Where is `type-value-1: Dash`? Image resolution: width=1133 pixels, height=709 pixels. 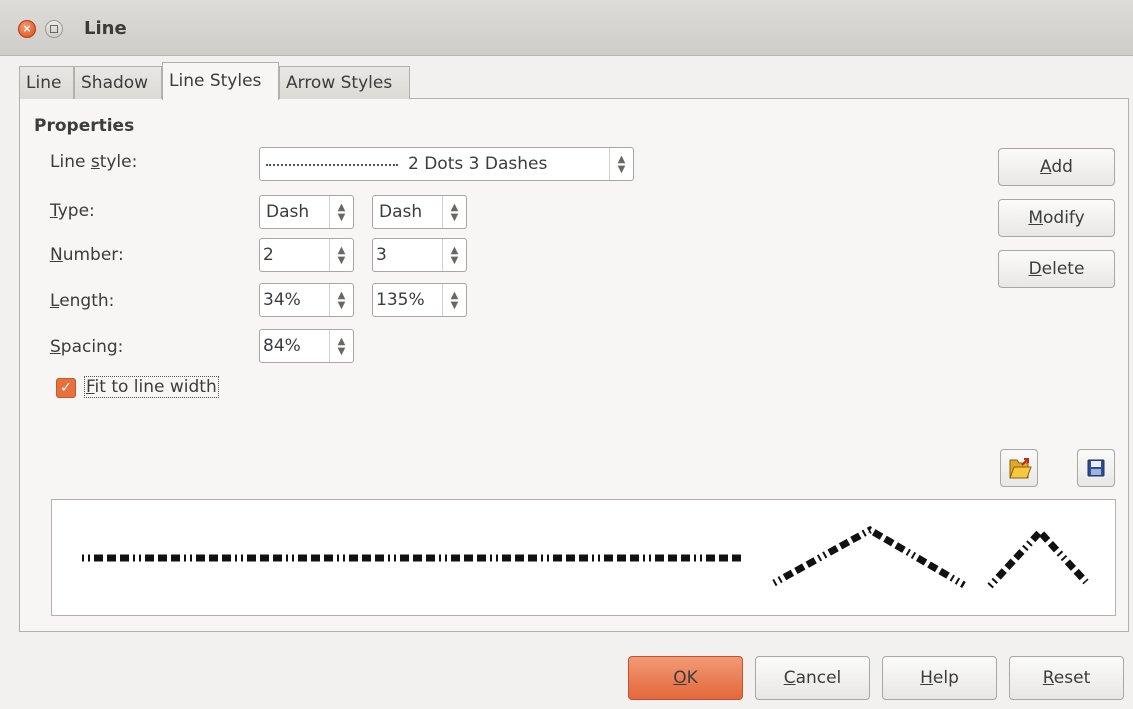 type-value-1: Dash is located at coordinates (288, 212).